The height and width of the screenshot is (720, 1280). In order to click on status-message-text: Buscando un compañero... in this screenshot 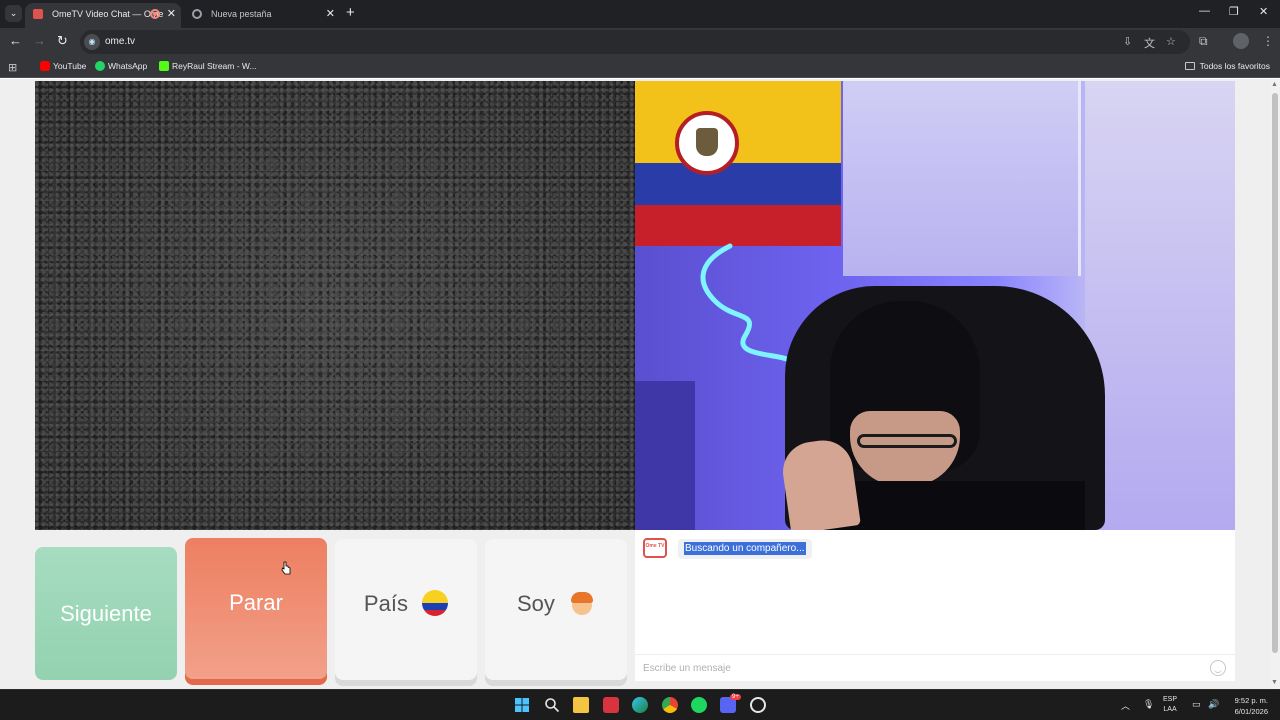, I will do `click(745, 548)`.